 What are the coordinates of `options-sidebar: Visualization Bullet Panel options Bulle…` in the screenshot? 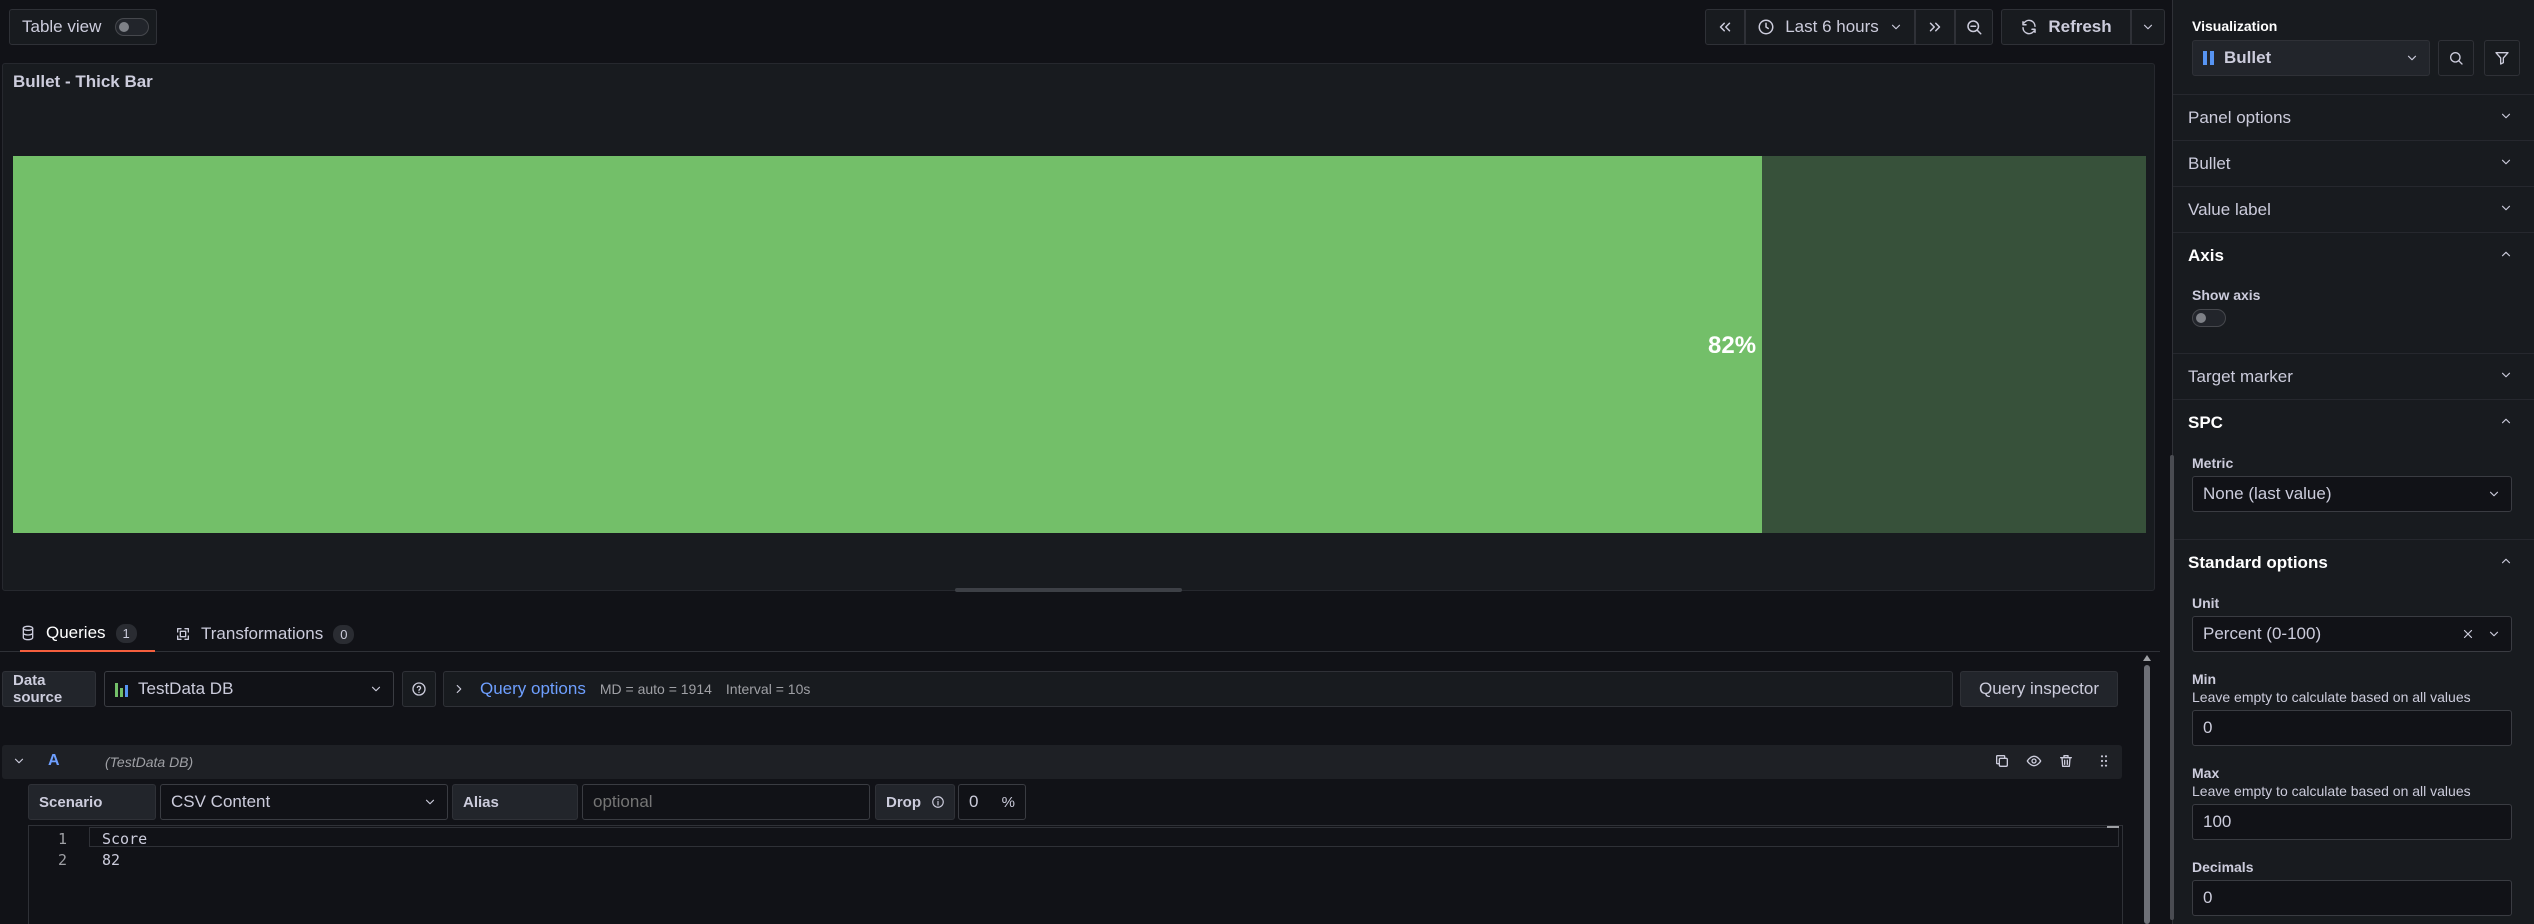 It's located at (2353, 462).